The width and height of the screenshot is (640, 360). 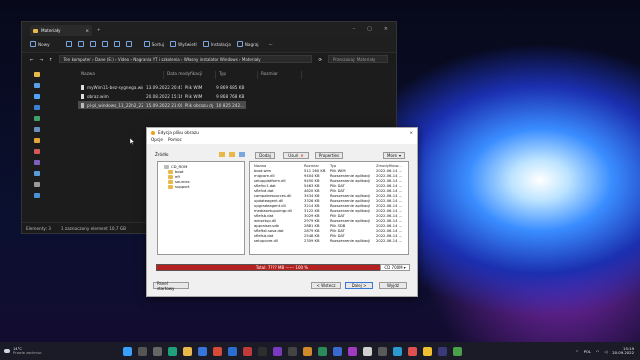 I want to click on desktop-icon, so click(x=37, y=107).